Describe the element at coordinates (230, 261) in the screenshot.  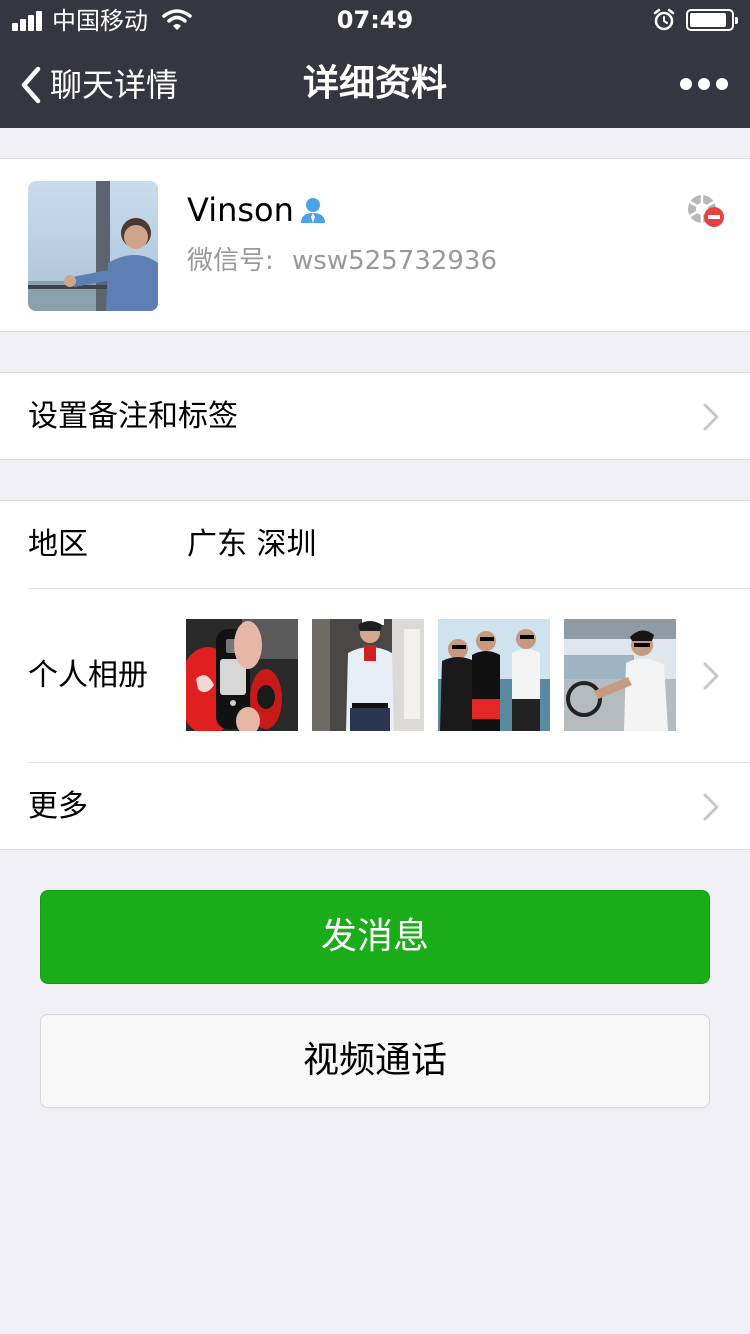
I see `wechat-id-label: 微信号:` at that location.